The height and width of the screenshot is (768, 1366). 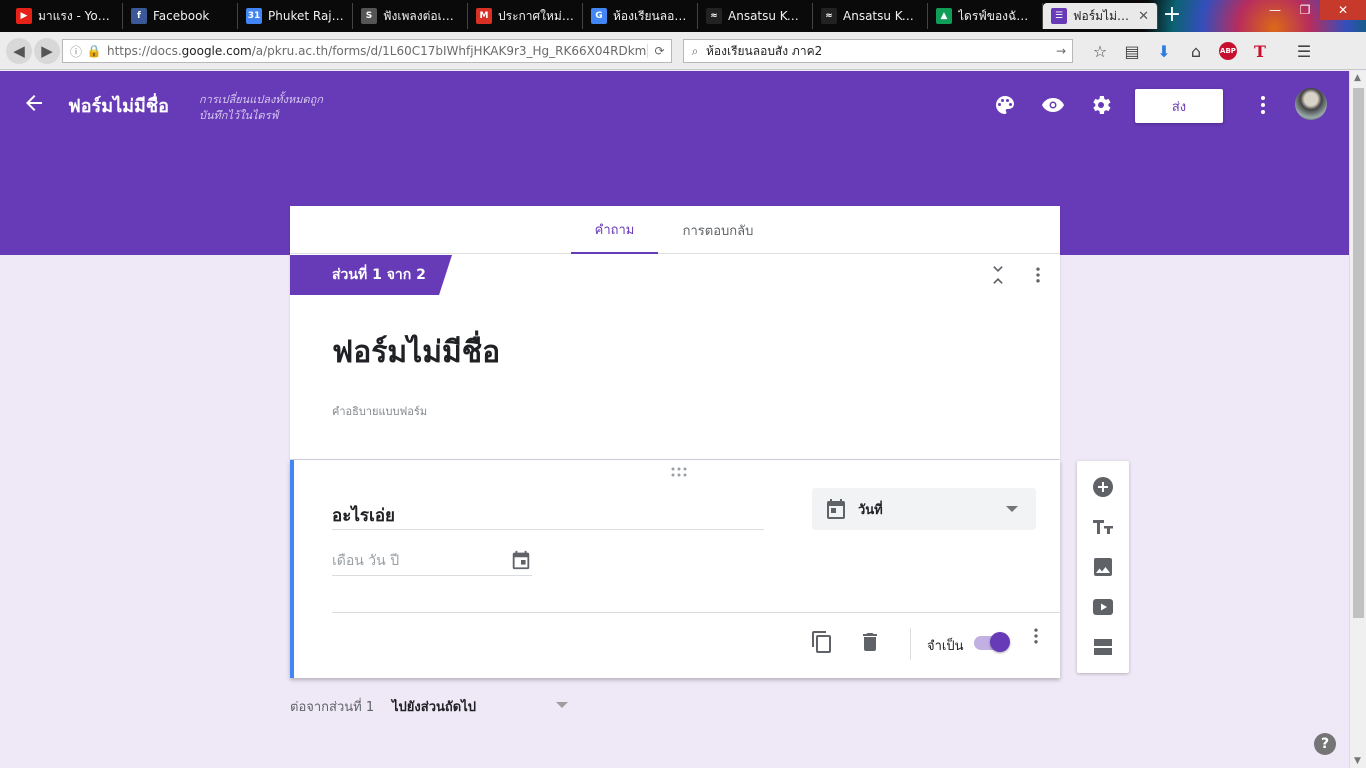 What do you see at coordinates (432, 563) in the screenshot?
I see `date-answer-field: เดือน วัน ปี` at bounding box center [432, 563].